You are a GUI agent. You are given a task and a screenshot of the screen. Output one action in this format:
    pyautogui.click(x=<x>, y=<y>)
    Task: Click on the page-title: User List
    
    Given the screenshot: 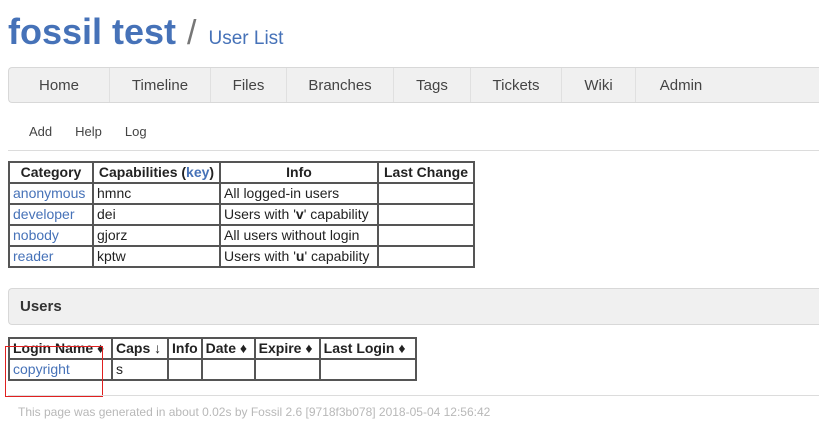 What is the action you would take?
    pyautogui.click(x=246, y=38)
    